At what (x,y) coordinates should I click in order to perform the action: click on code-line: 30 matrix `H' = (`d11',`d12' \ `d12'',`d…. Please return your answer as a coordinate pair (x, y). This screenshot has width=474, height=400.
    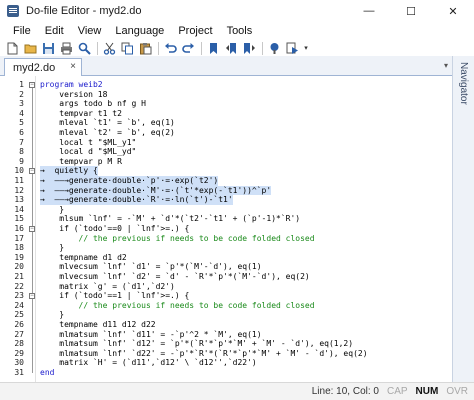
    Looking at the image, I should click on (226, 363).